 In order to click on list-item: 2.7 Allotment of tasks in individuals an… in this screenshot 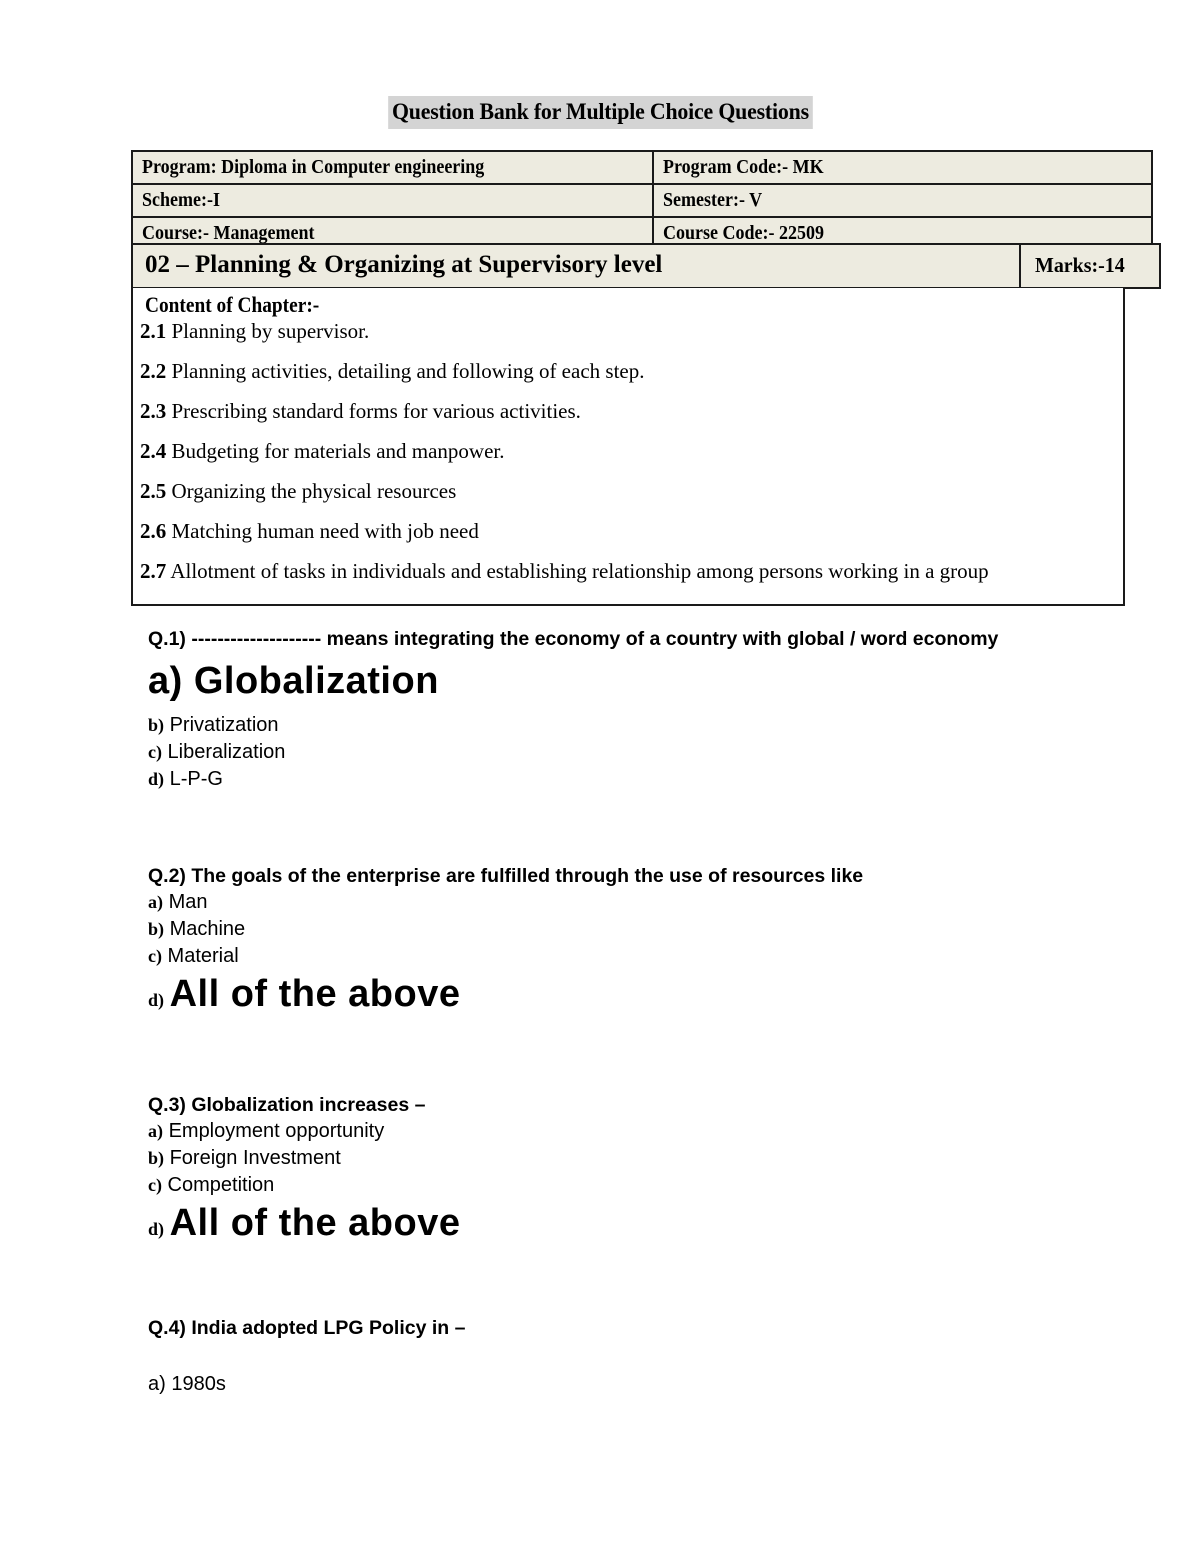, I will do `click(627, 564)`.